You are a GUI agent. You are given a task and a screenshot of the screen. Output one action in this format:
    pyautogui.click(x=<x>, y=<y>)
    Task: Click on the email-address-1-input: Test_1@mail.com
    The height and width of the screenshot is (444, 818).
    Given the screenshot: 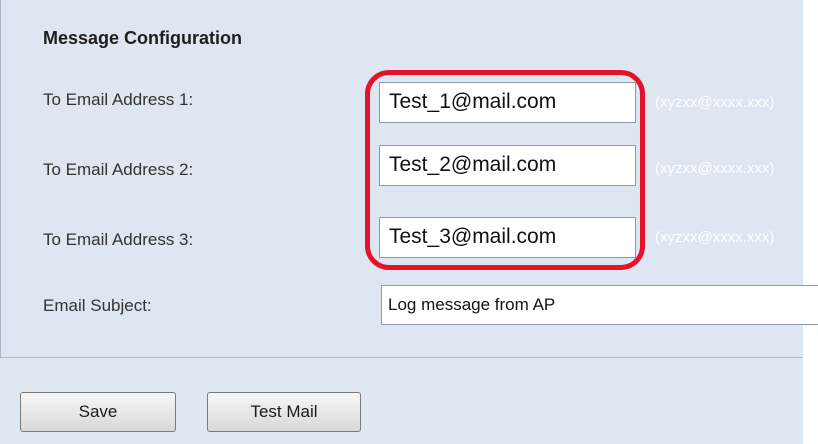 What is the action you would take?
    pyautogui.click(x=507, y=102)
    